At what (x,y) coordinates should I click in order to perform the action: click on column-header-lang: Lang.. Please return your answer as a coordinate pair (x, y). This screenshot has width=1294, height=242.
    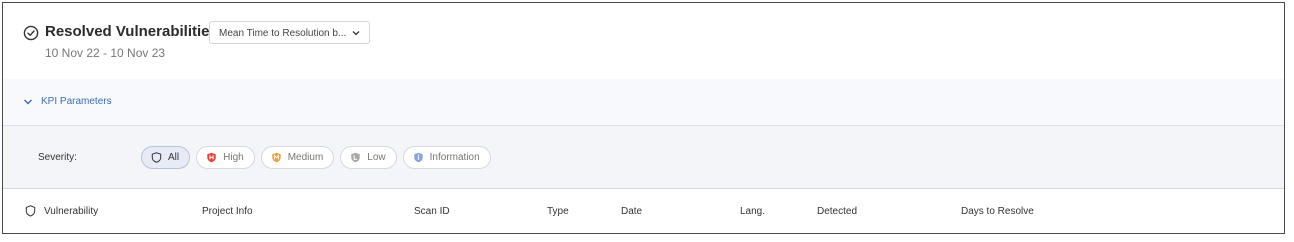
    Looking at the image, I should click on (752, 211).